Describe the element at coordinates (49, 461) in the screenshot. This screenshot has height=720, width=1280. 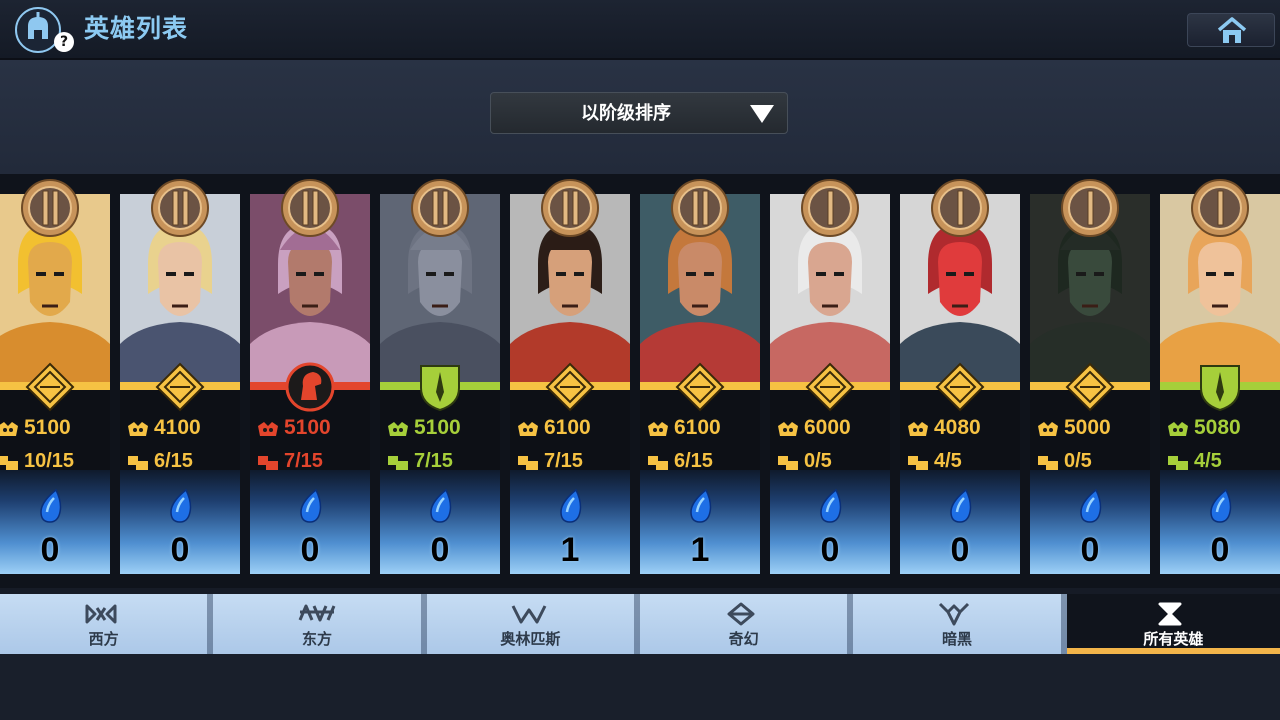
I see `level-value: 10/15` at that location.